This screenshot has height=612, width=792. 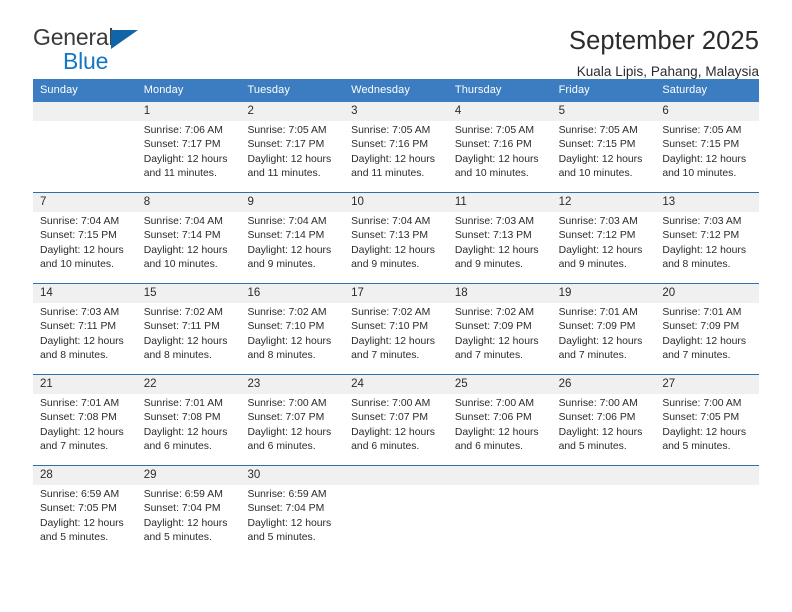 I want to click on sunrise-text: Sunrise: 7:05 AM, so click(x=287, y=130).